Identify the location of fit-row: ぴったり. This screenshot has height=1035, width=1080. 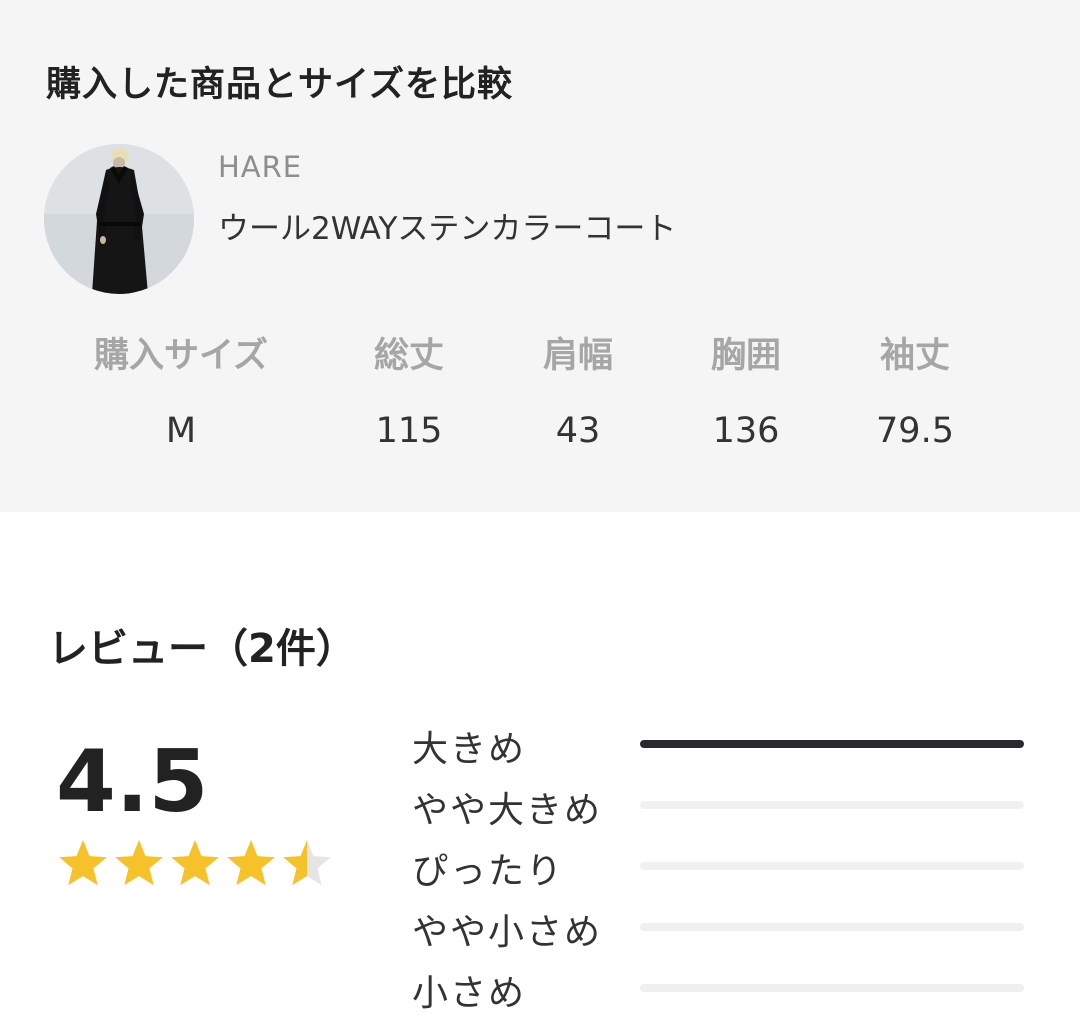
(722, 868).